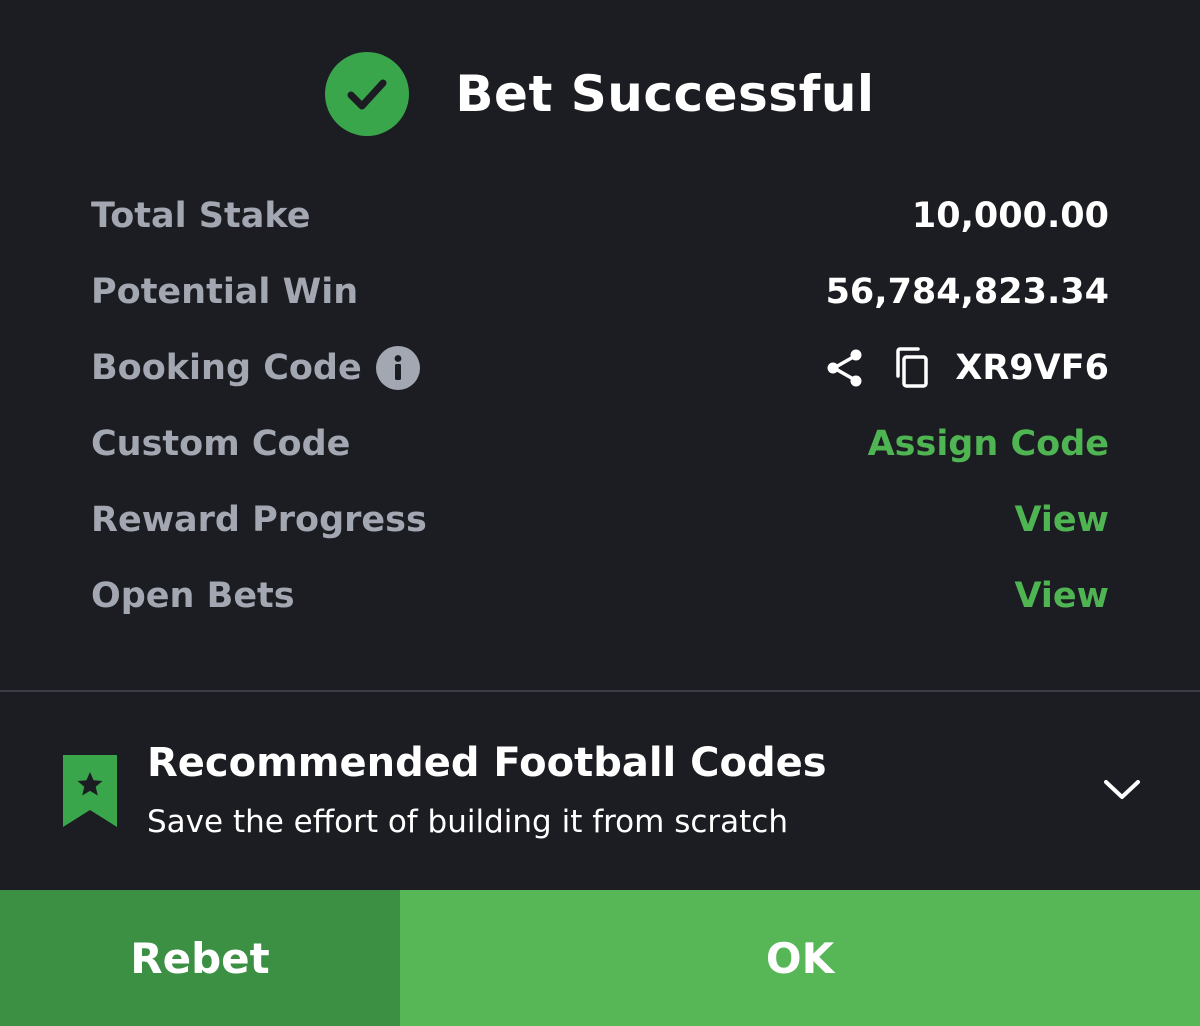 This screenshot has width=1200, height=1026. I want to click on reward-progress-label: Reward Progress, so click(259, 520).